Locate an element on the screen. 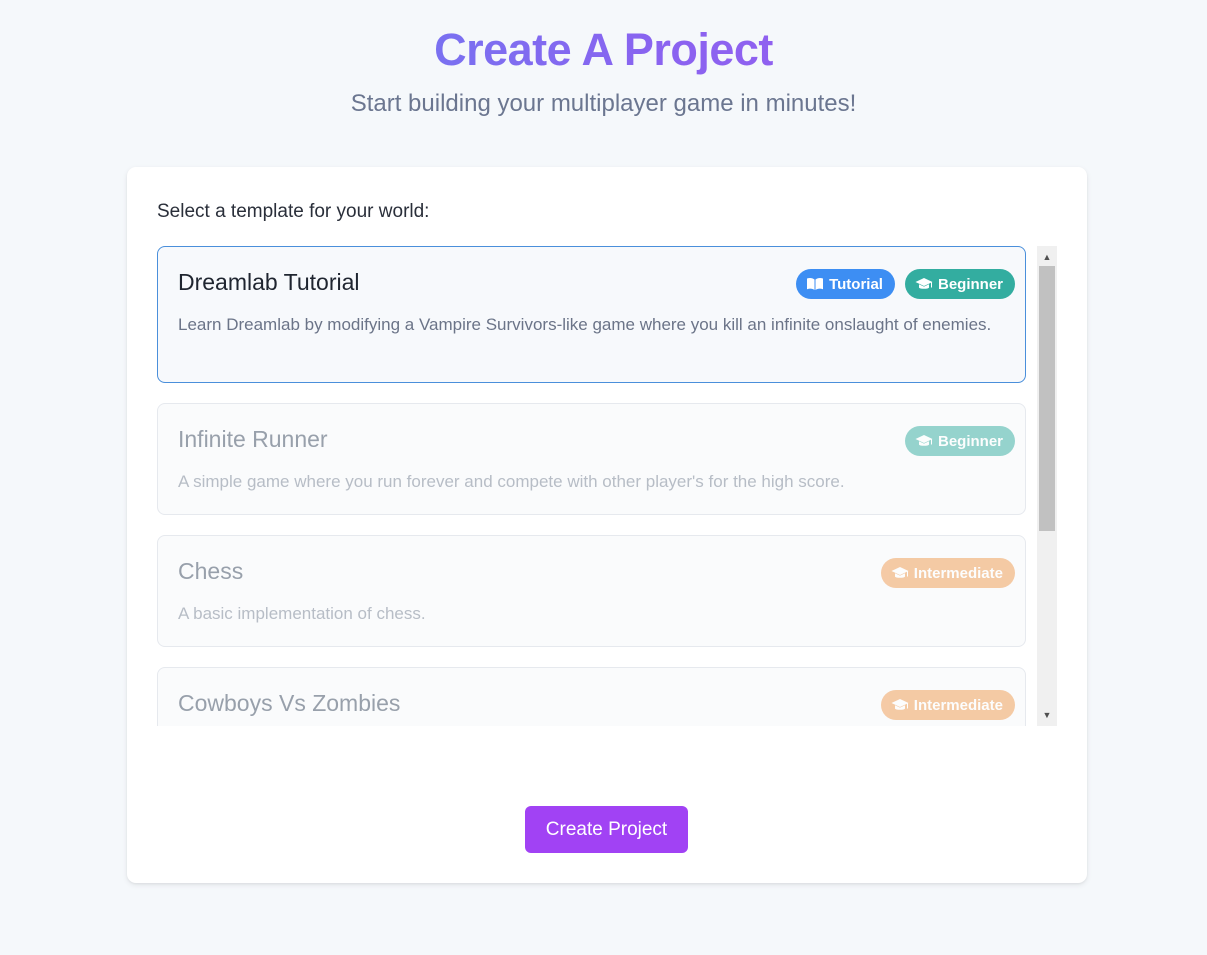 The width and height of the screenshot is (1207, 955). template-select-label: Select a template for your world: is located at coordinates (293, 211).